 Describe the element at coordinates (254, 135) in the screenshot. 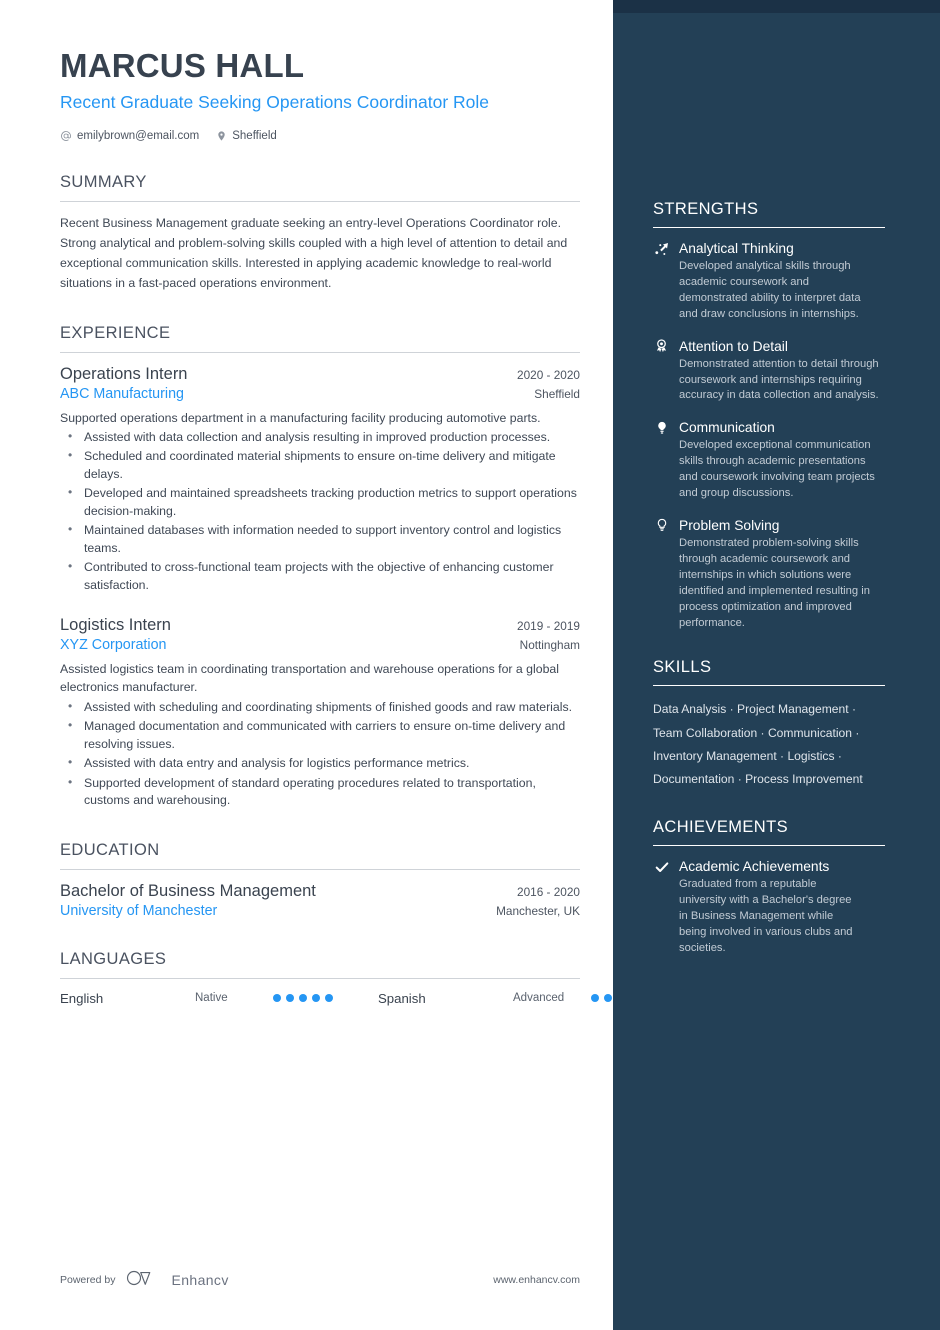

I see `contact-location-text: Sheffield` at that location.